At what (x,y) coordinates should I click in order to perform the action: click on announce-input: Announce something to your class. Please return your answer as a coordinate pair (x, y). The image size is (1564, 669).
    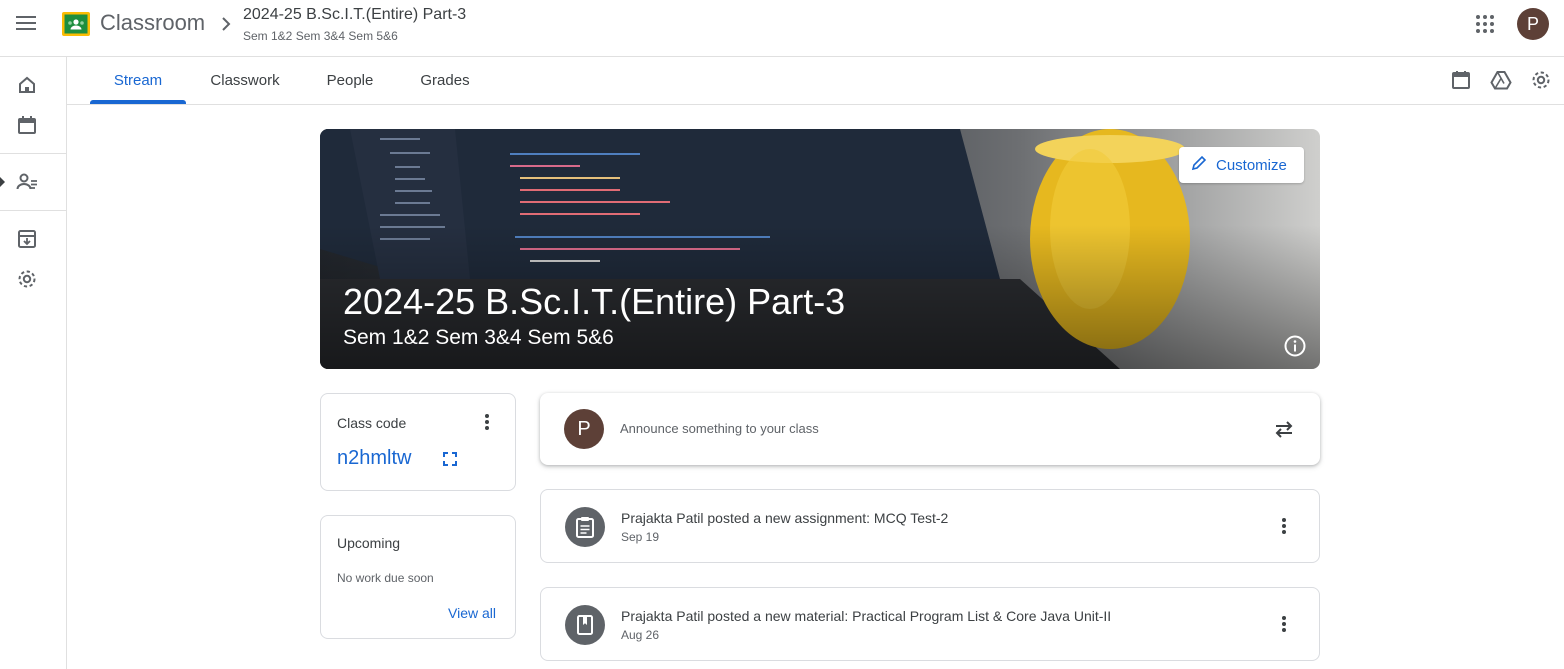
    Looking at the image, I should click on (719, 428).